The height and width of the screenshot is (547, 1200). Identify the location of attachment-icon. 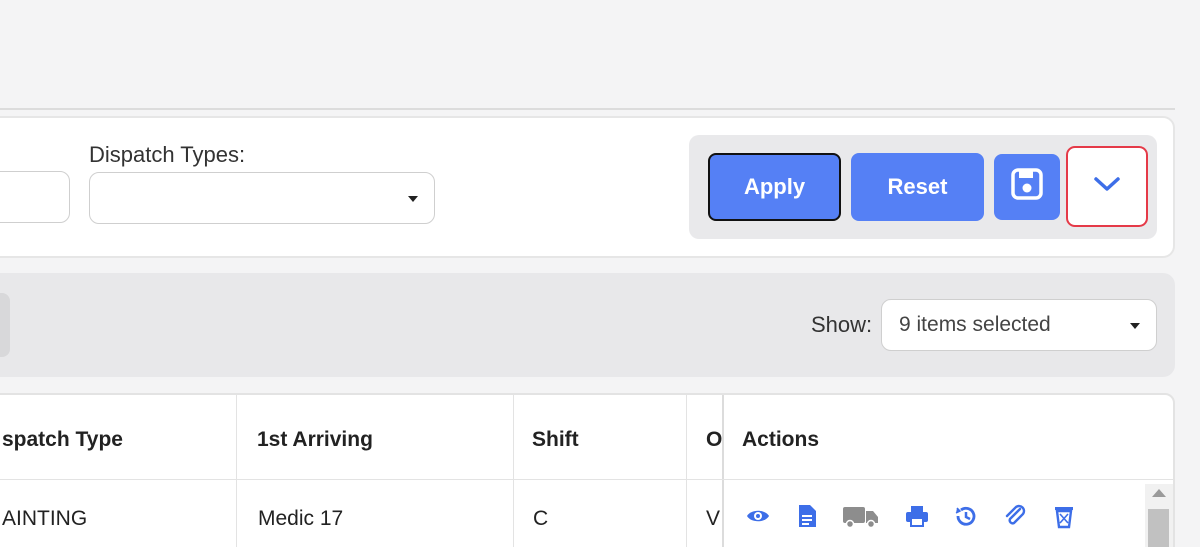
(1015, 516).